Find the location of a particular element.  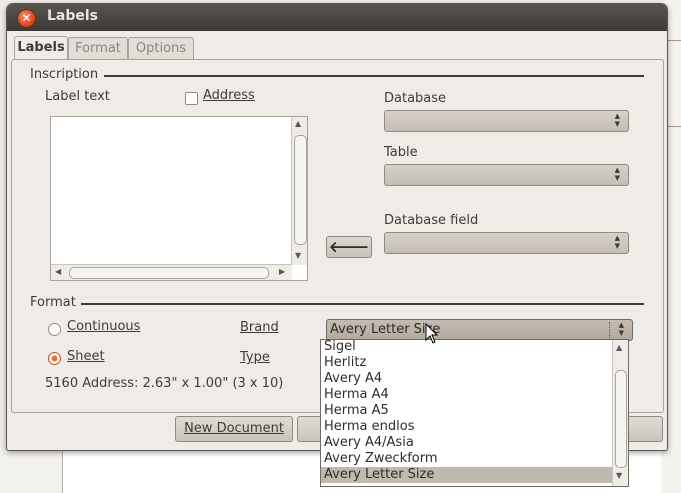

mouse-pointer-icon is located at coordinates (432, 333).